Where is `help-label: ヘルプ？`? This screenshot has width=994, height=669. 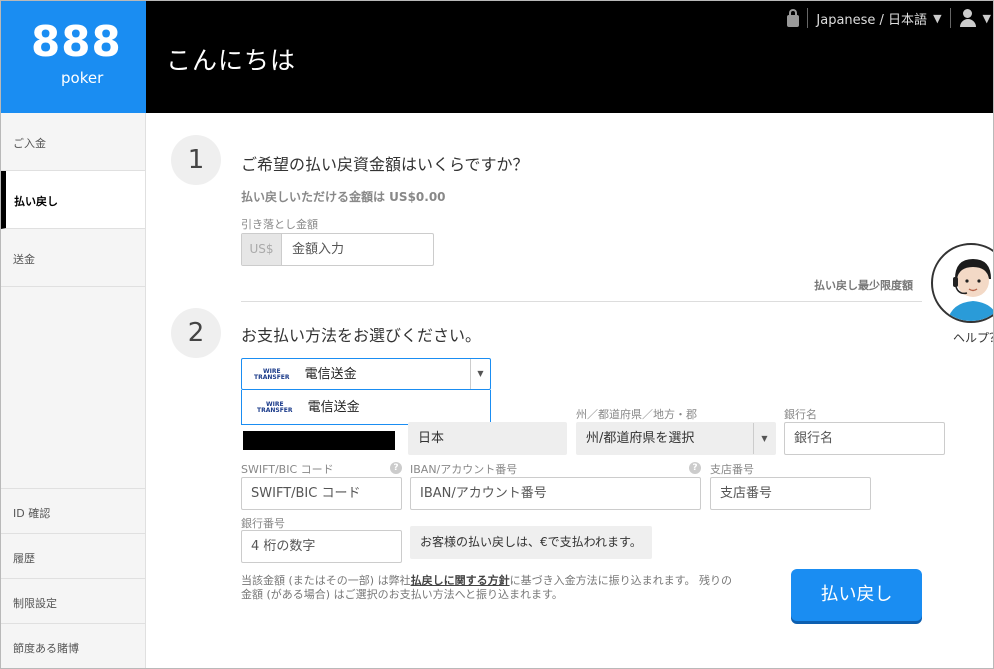 help-label: ヘルプ？ is located at coordinates (973, 338).